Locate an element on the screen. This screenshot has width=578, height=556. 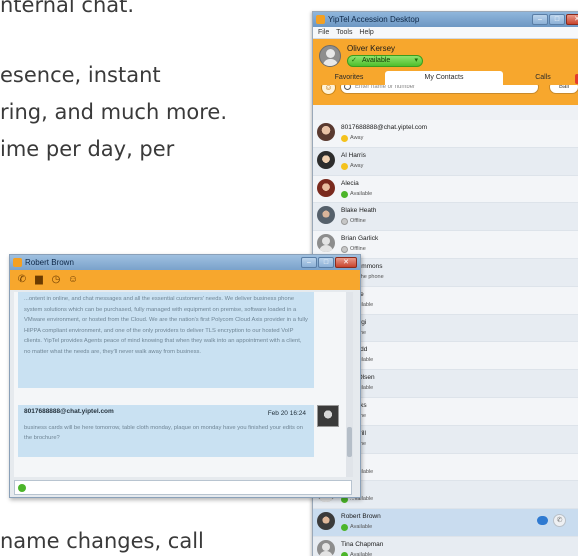
menu-bar: File Tools Help is located at coordinates (445, 33).